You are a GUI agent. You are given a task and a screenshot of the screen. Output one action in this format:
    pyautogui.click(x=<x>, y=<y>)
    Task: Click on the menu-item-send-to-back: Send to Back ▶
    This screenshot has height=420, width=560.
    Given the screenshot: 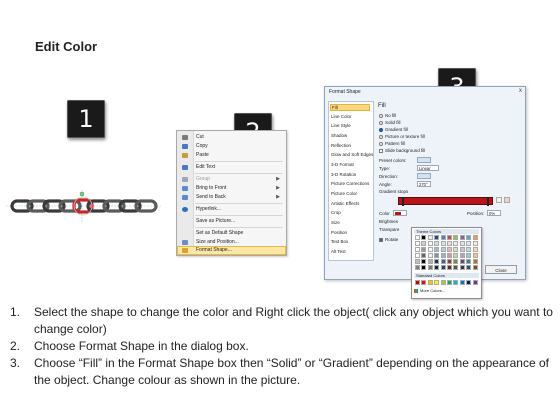 What is the action you would take?
    pyautogui.click(x=231, y=197)
    